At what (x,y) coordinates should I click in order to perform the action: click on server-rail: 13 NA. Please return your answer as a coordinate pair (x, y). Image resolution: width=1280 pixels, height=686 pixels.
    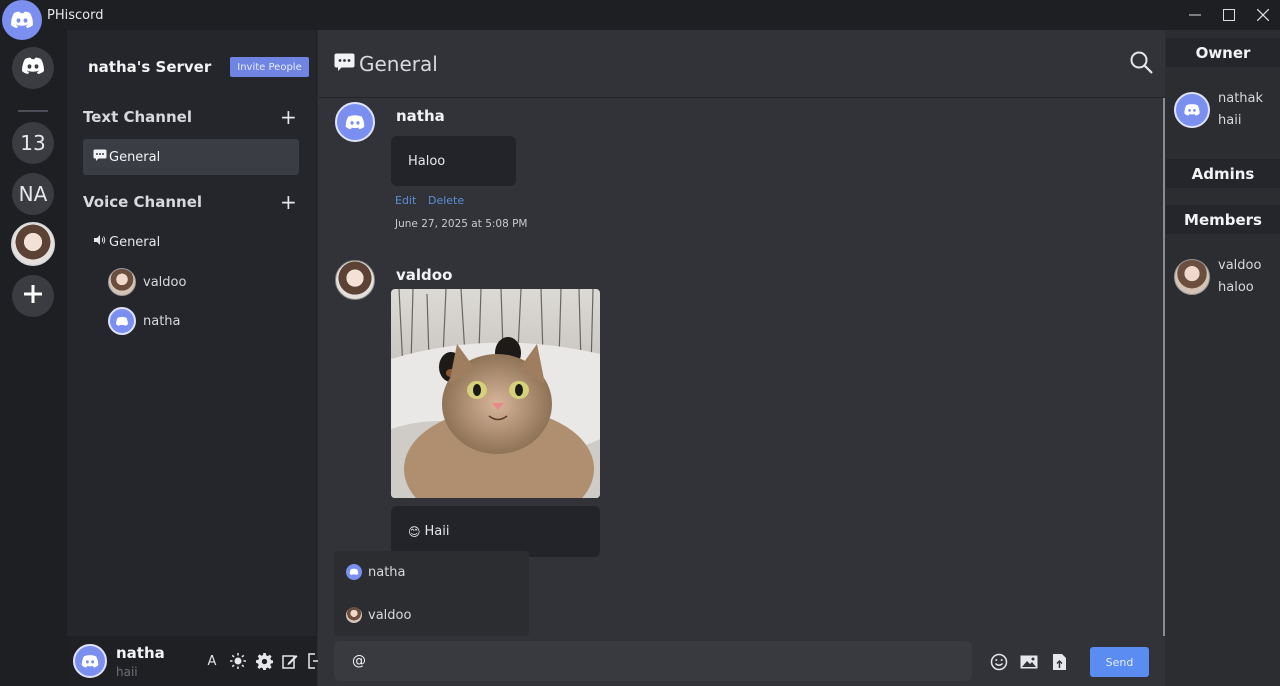
    Looking at the image, I should click on (33, 358).